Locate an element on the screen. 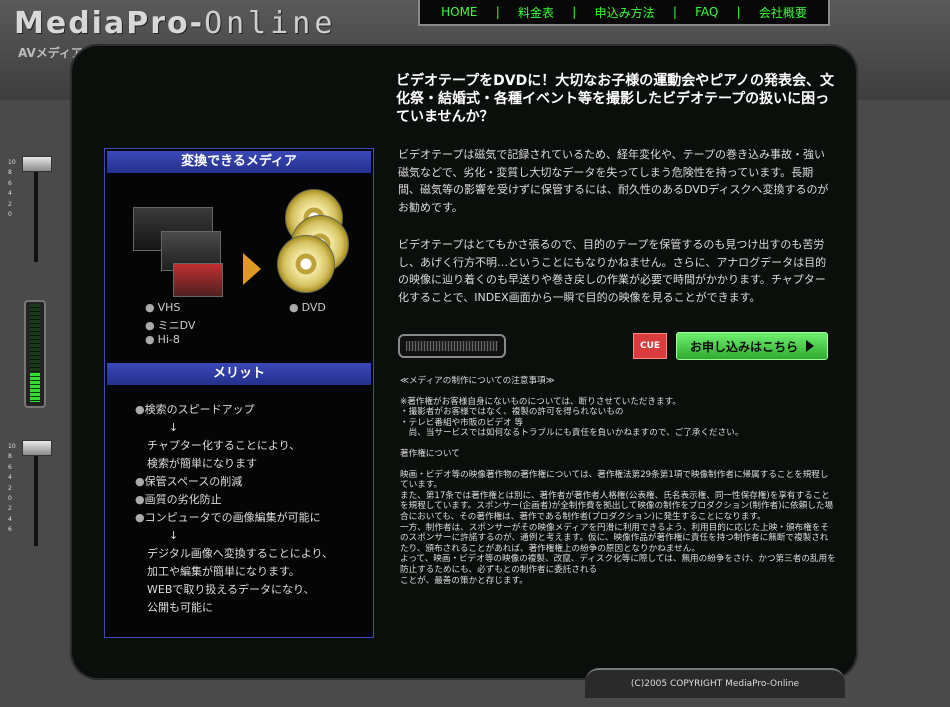 This screenshot has height=707, width=950. dvd-disc-icon is located at coordinates (306, 264).